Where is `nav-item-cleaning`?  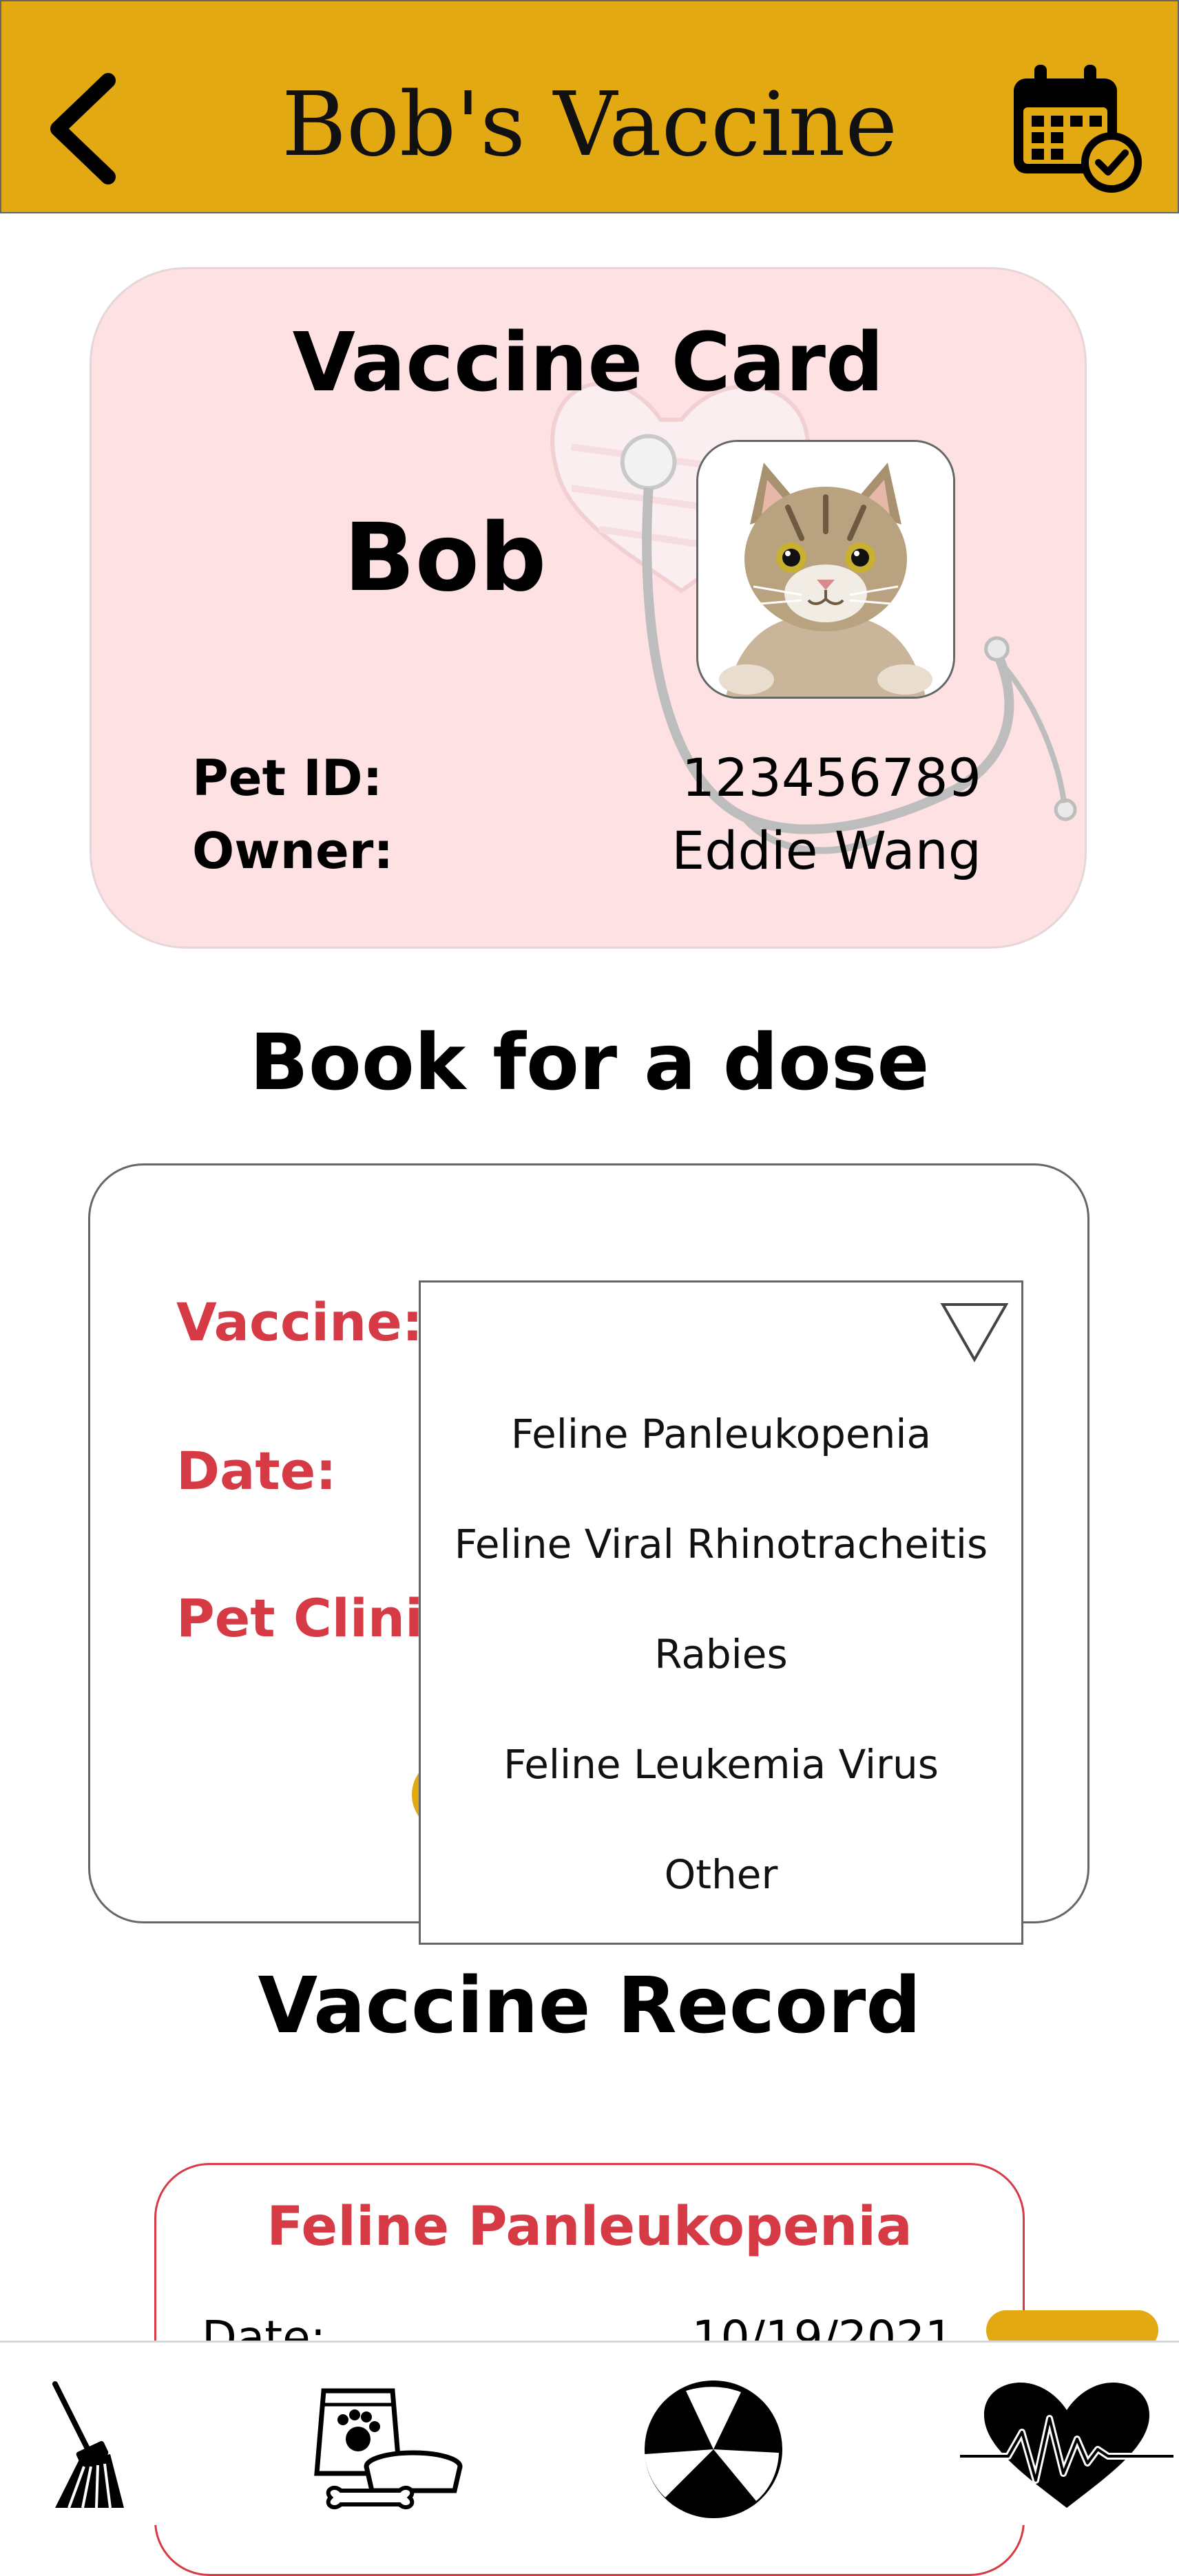
nav-item-cleaning is located at coordinates (93, 2447).